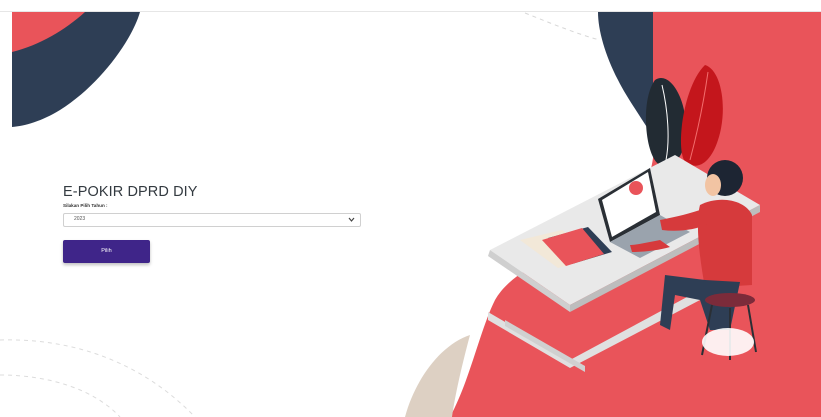 This screenshot has width=821, height=417. I want to click on dashed-arc-bottom-left, so click(98, 378).